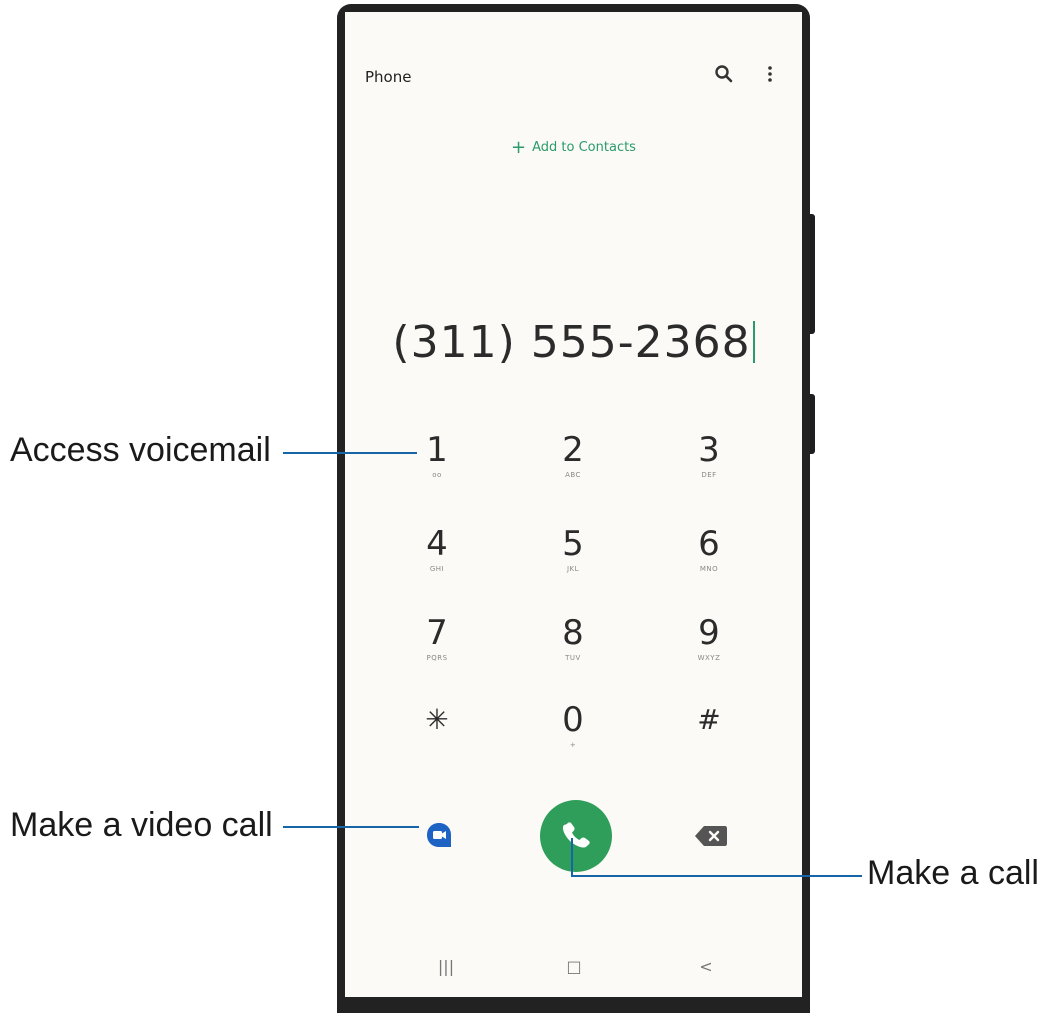  I want to click on key-8: 8 TUV, so click(573, 645).